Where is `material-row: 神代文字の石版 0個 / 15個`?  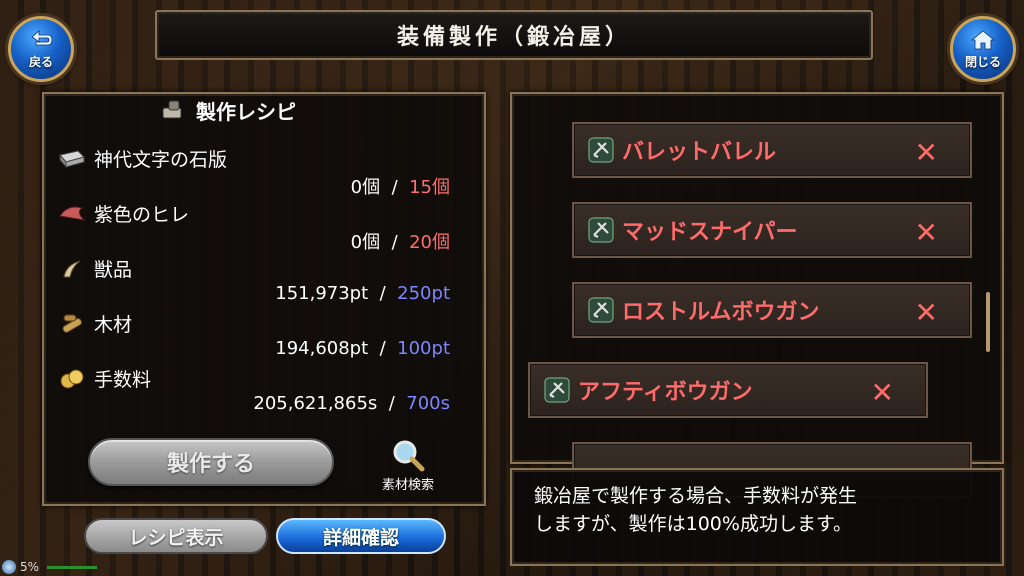
material-row: 神代文字の石版 0個 / 15個 is located at coordinates (258, 173).